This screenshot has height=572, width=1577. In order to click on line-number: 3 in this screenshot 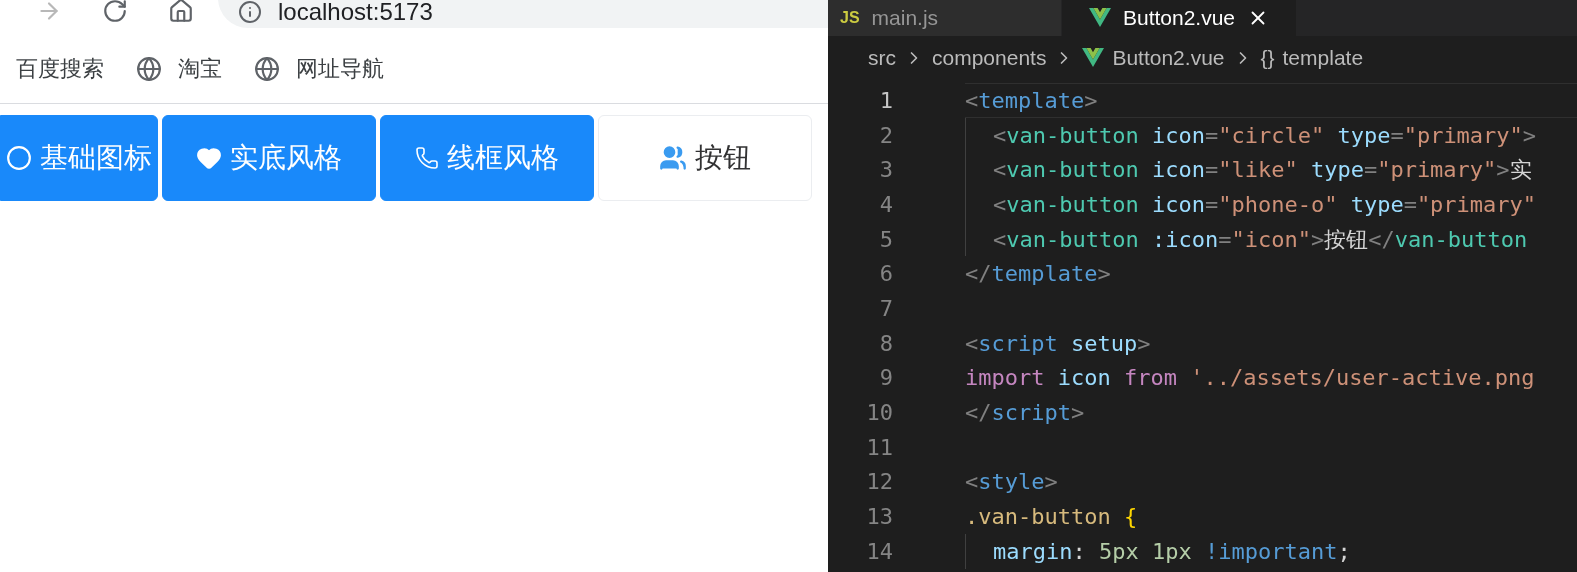, I will do `click(885, 170)`.